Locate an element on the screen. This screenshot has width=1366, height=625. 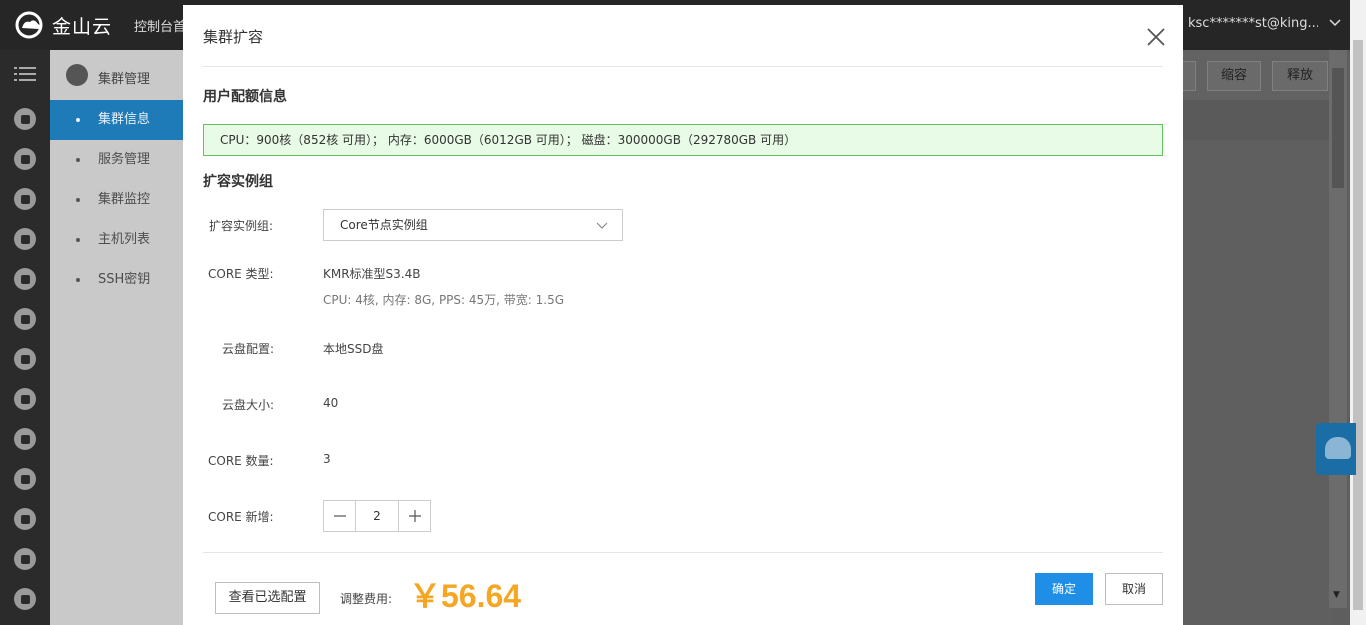
help-float-button is located at coordinates (1336, 449).